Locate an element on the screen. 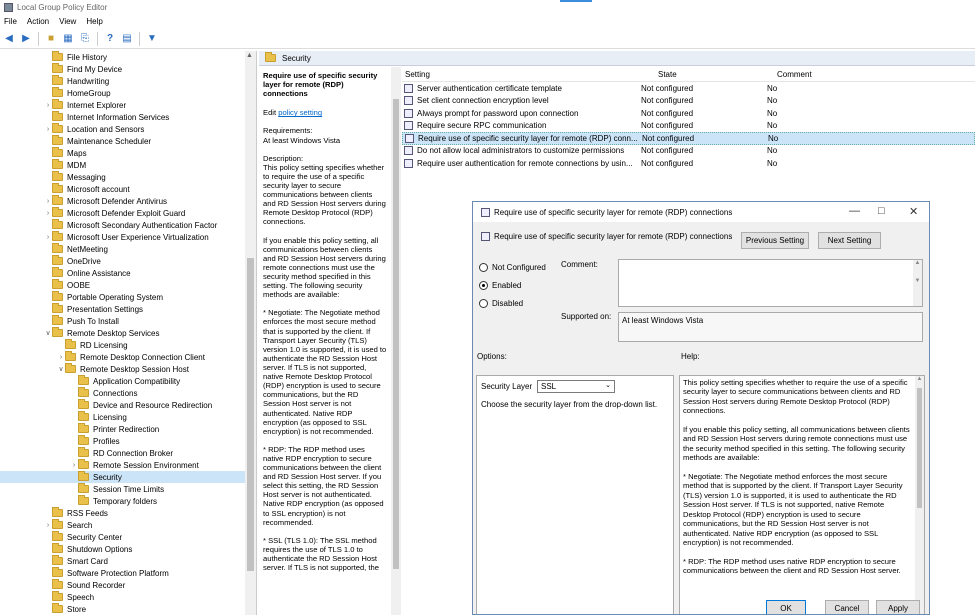 The height and width of the screenshot is (615, 975). tree-item: Microsoft account is located at coordinates (128, 189).